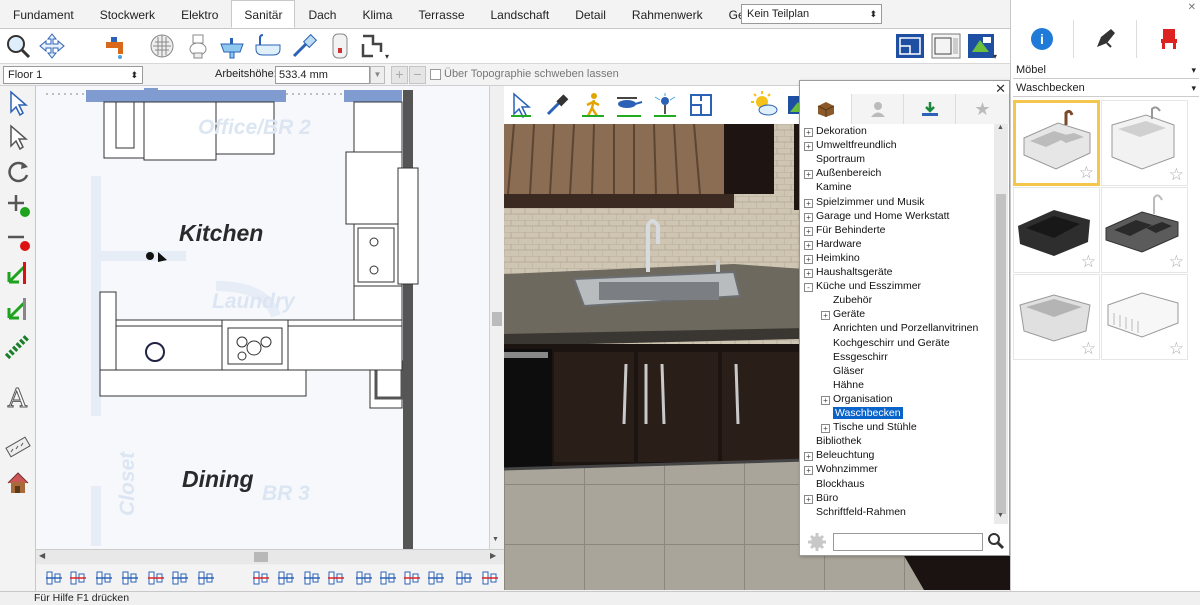  What do you see at coordinates (388, 578) in the screenshot?
I see `stack-icon` at bounding box center [388, 578].